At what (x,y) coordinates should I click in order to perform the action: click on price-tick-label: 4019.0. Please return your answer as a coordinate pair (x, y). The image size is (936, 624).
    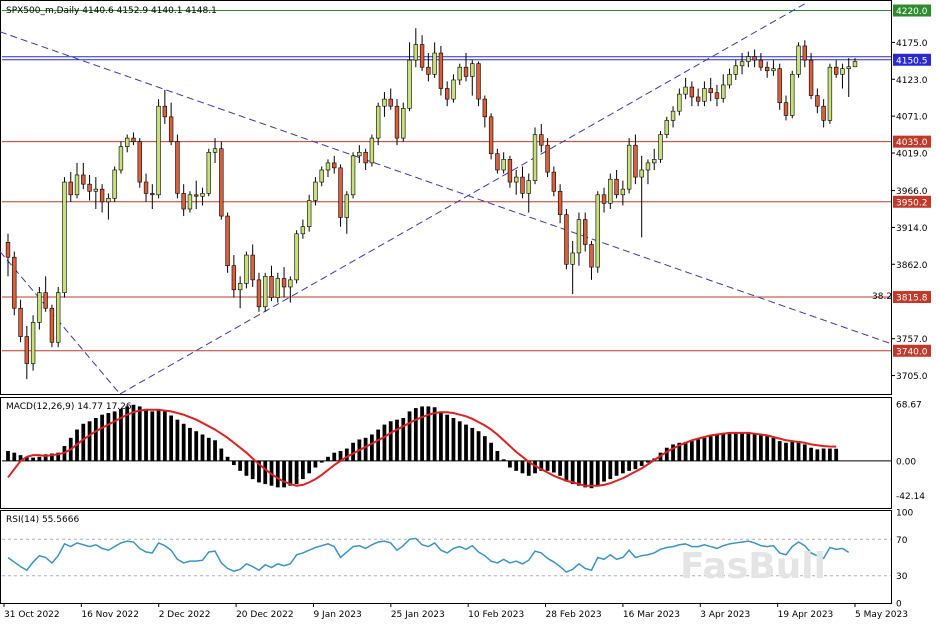
    Looking at the image, I should click on (912, 154).